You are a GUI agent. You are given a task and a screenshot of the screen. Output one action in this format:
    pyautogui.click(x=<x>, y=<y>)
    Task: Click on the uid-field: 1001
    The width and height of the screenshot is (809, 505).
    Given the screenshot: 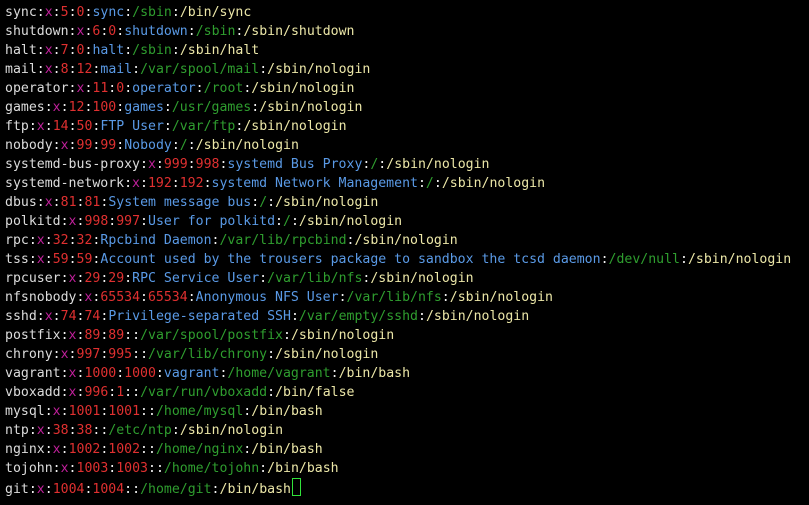 What is the action you would take?
    pyautogui.click(x=84, y=411)
    